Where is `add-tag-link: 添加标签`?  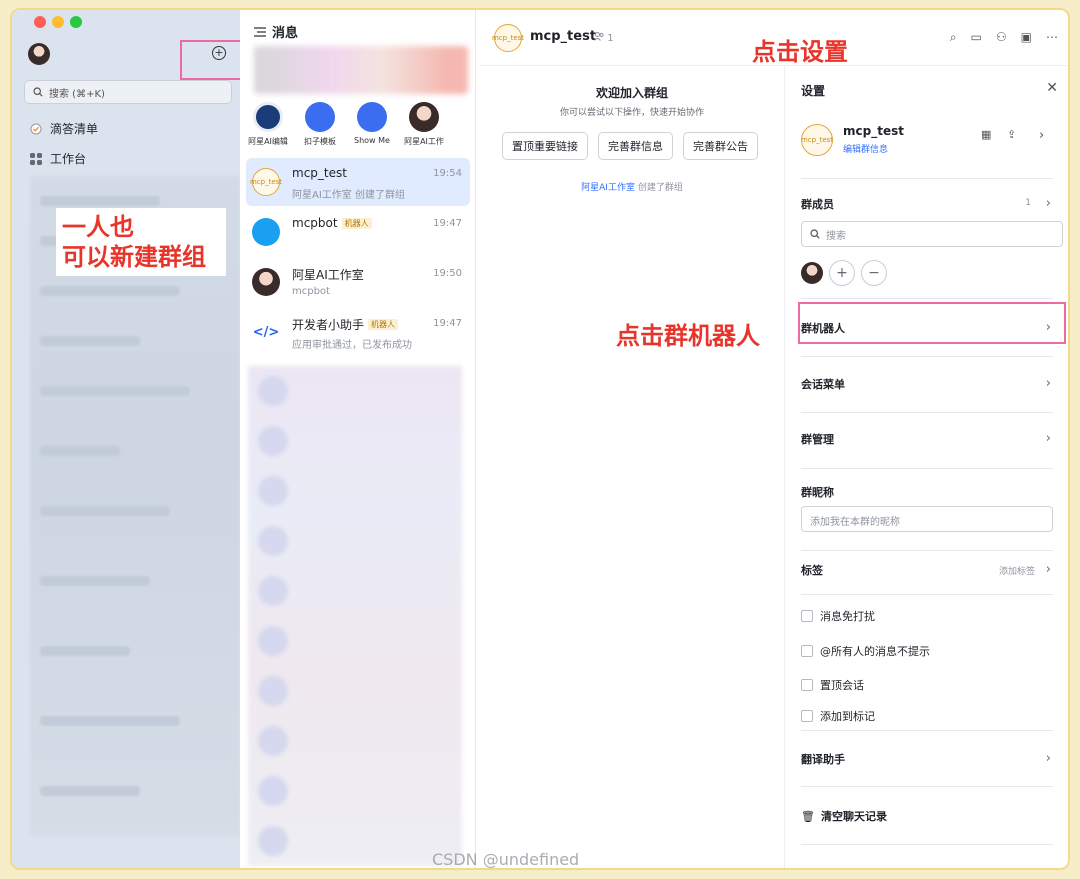
add-tag-link: 添加标签 is located at coordinates (1017, 570).